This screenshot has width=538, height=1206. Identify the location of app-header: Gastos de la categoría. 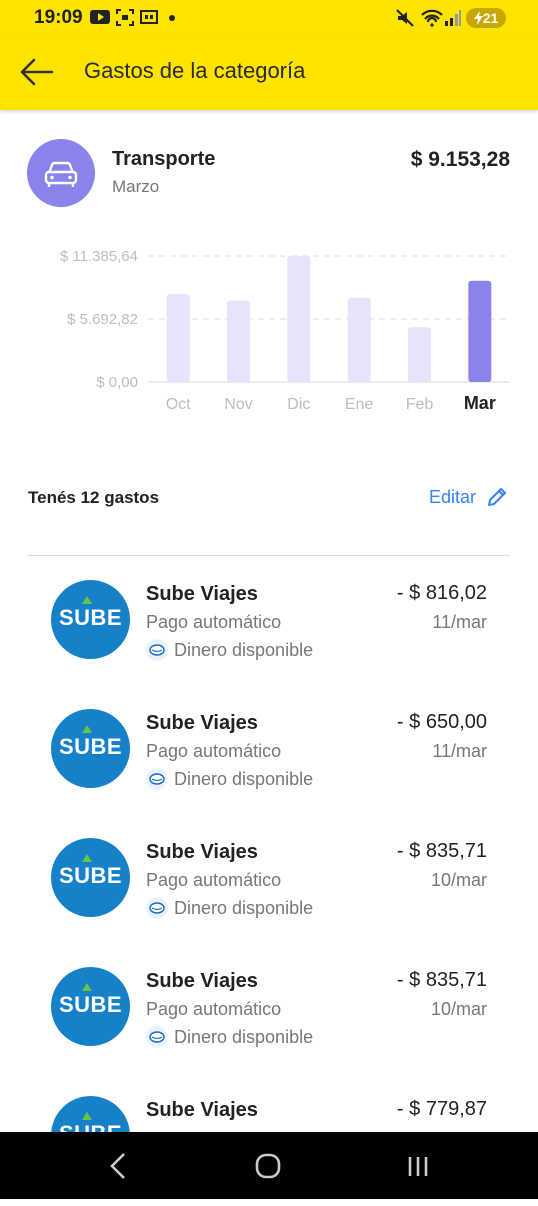
(269, 73).